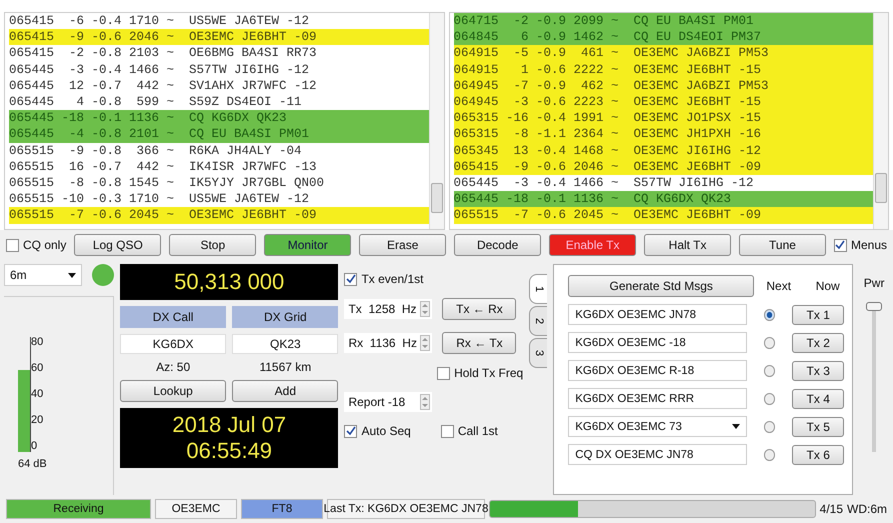  What do you see at coordinates (782, 245) in the screenshot?
I see `toolbar-button: Tune` at bounding box center [782, 245].